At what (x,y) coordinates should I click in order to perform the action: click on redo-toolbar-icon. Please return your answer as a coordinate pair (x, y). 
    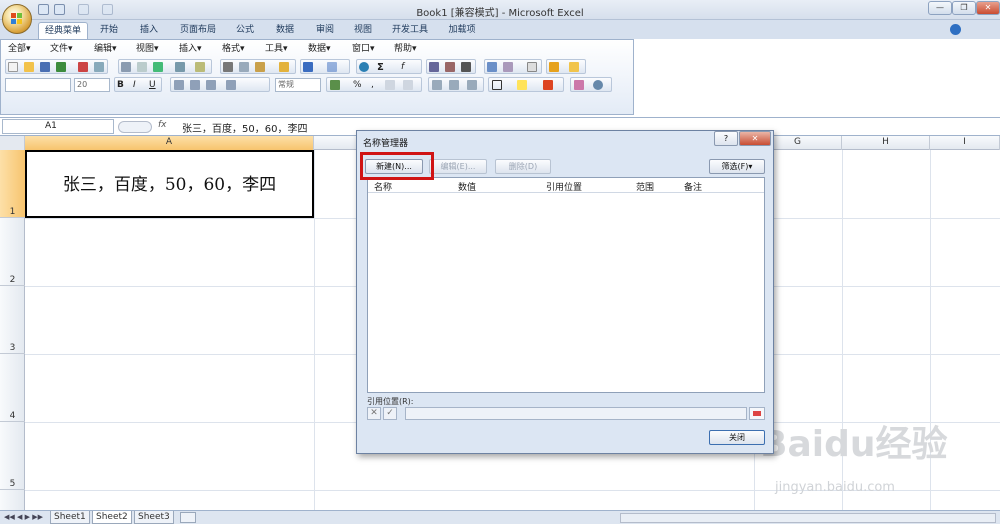
    Looking at the image, I should click on (332, 67).